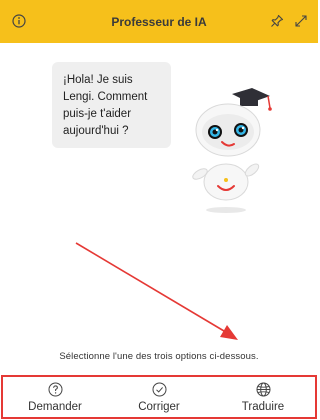  What do you see at coordinates (263, 389) in the screenshot?
I see `globe-icon` at bounding box center [263, 389].